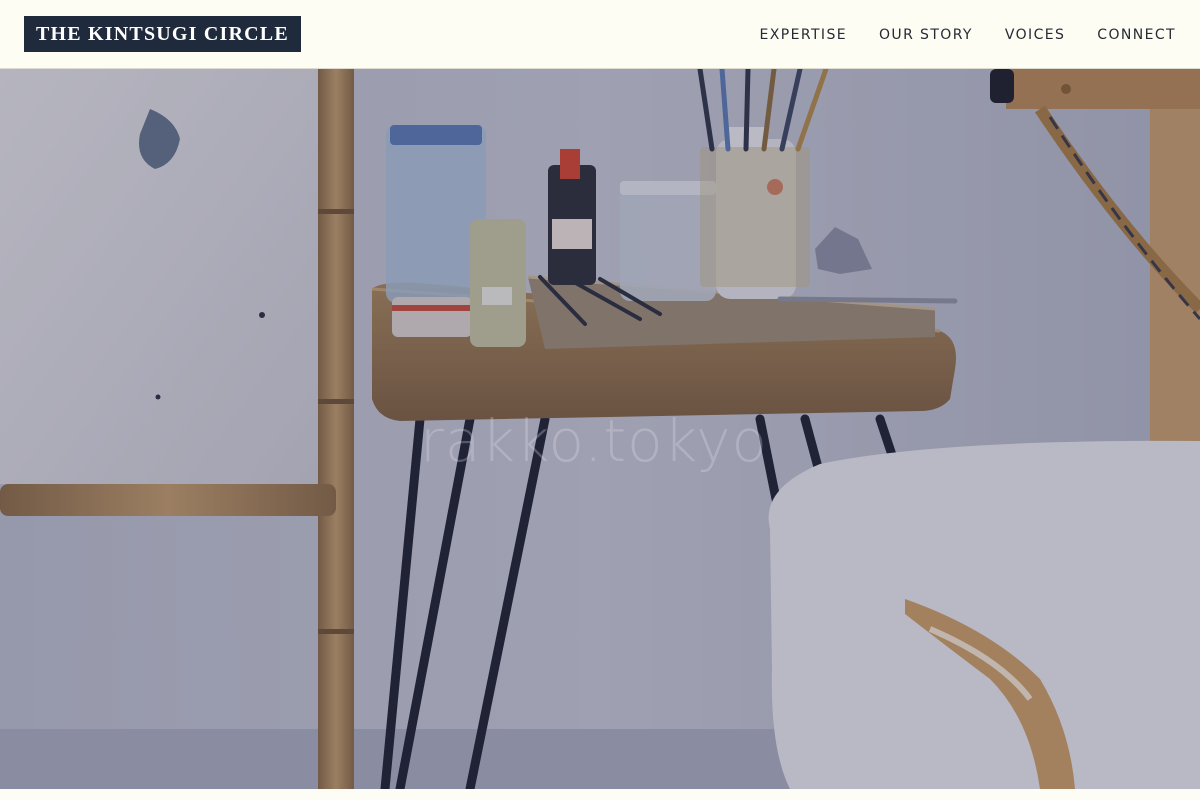  Describe the element at coordinates (803, 35) in the screenshot. I see `nav-link-expertise: EXPERTISE` at that location.